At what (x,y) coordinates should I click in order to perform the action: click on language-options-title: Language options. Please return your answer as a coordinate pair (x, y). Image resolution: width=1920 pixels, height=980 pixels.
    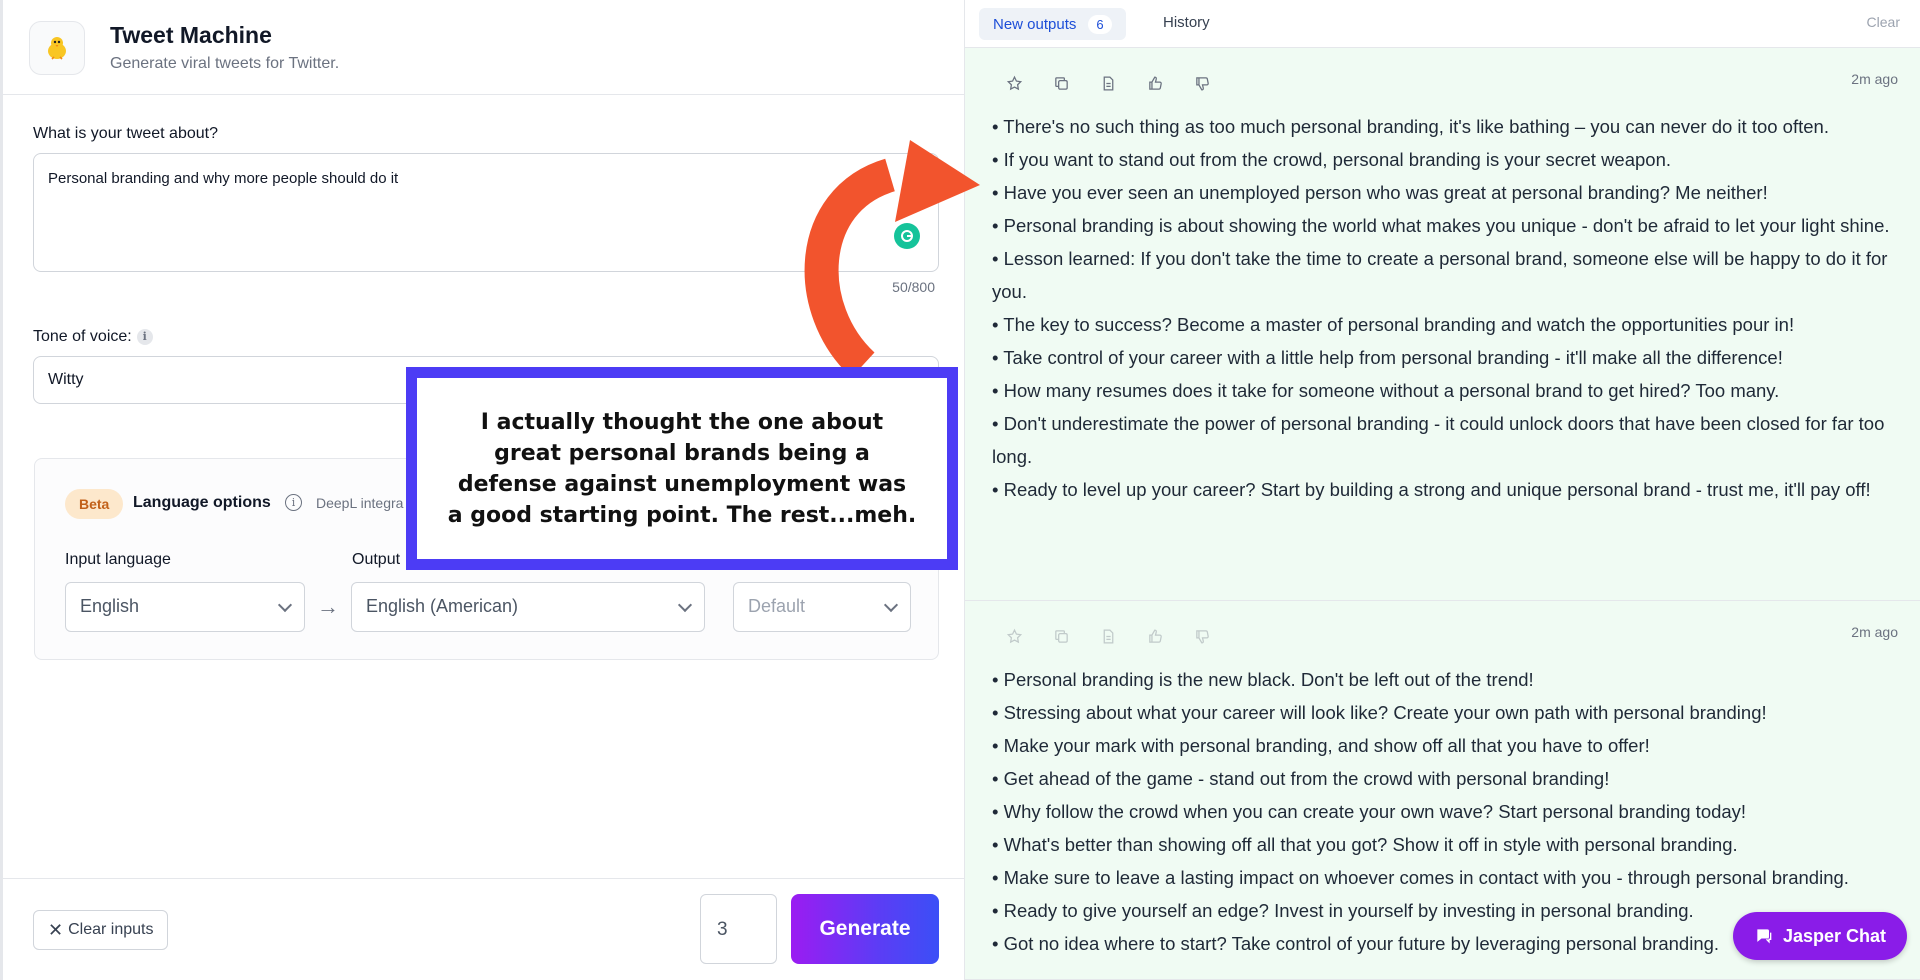
    Looking at the image, I should click on (202, 502).